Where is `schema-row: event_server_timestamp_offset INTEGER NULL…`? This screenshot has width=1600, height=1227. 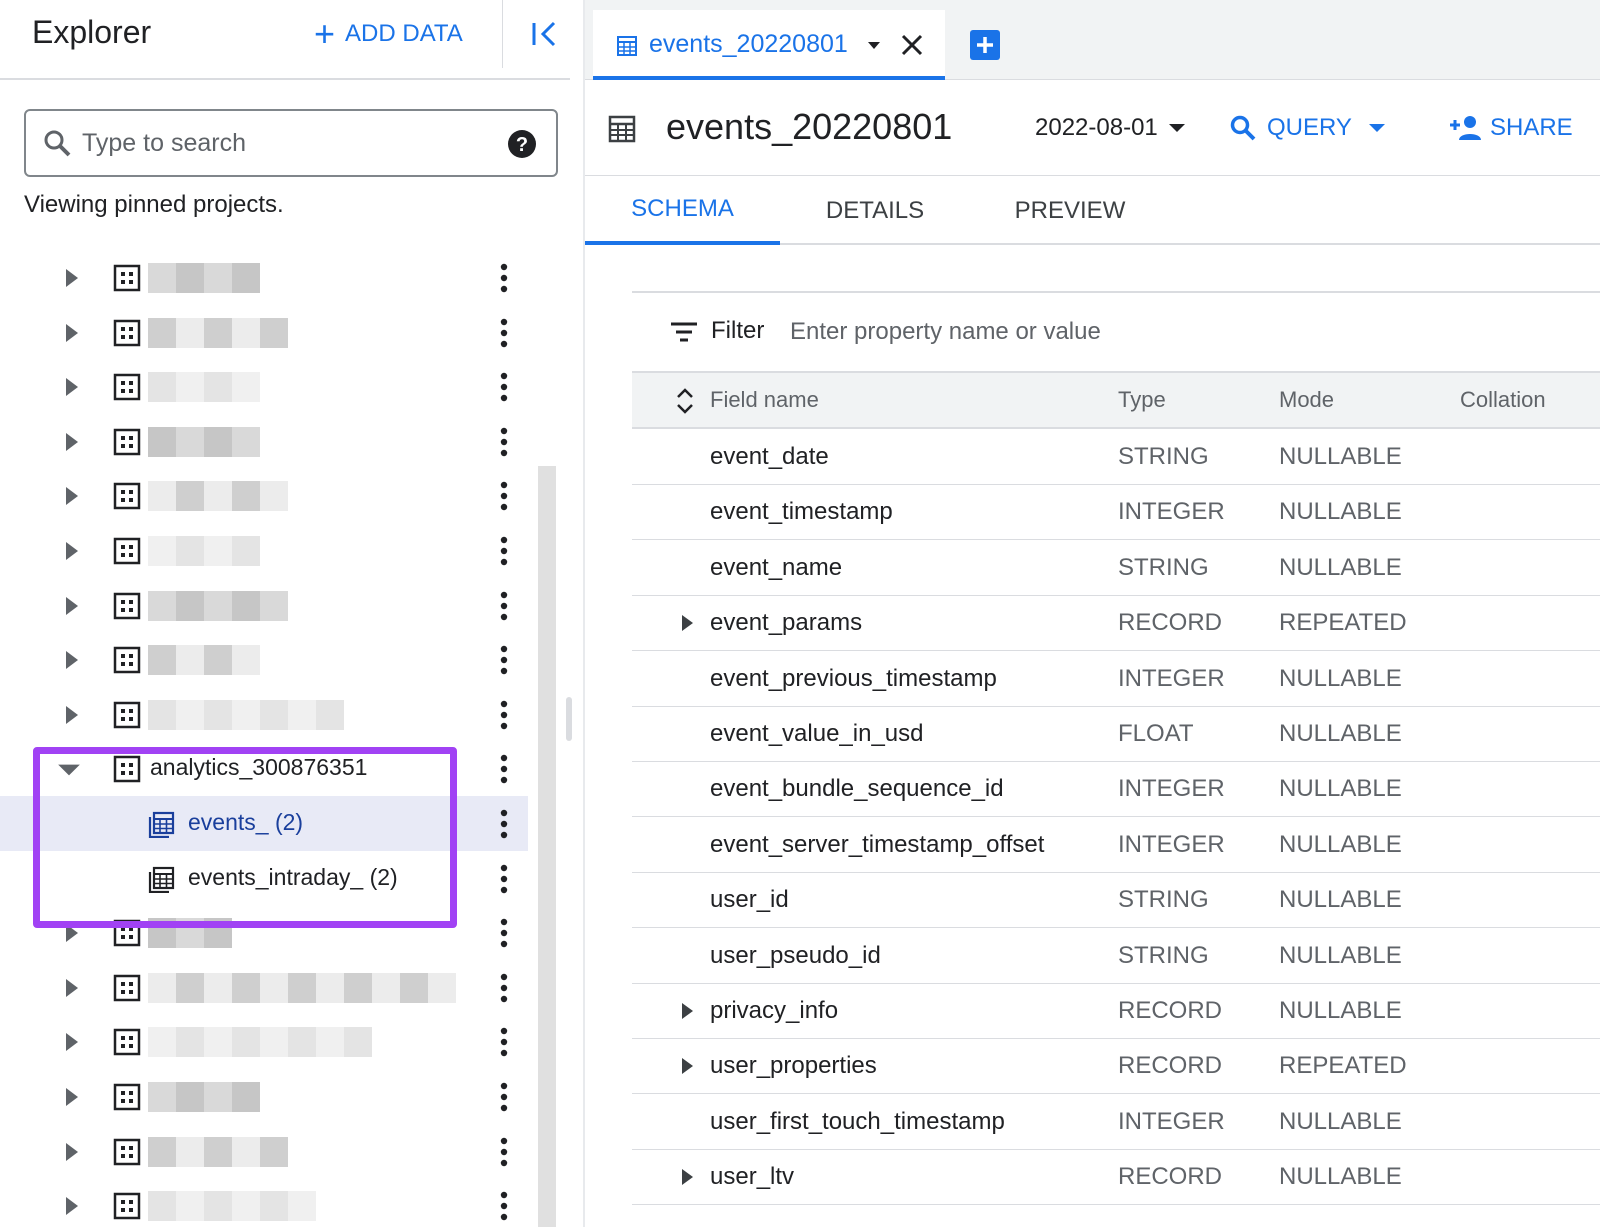
schema-row: event_server_timestamp_offset INTEGER NULL… is located at coordinates (1116, 845).